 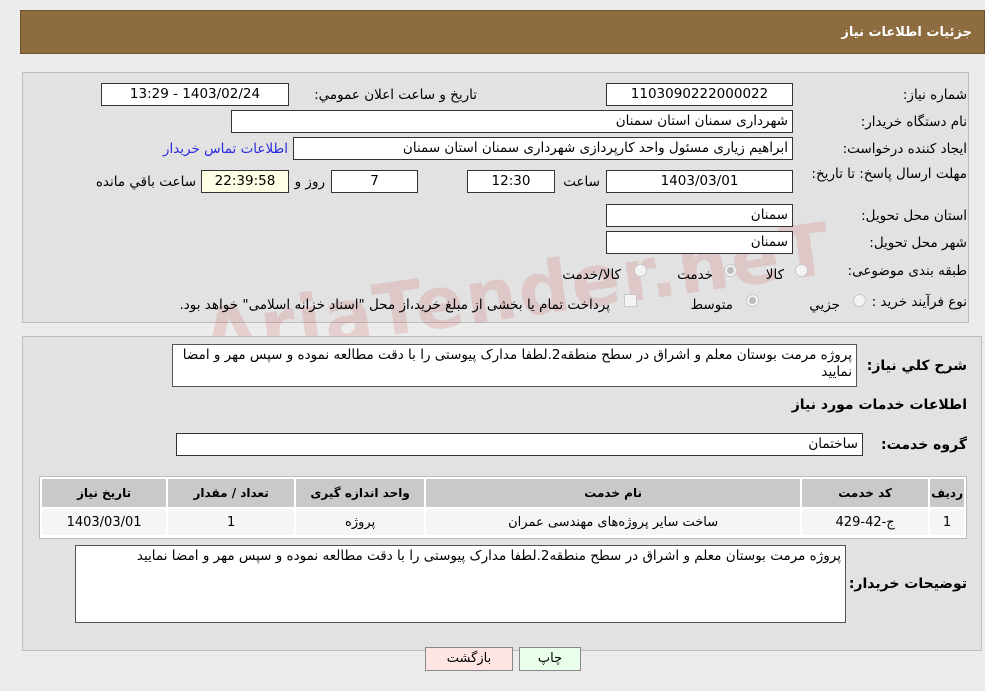 I want to click on cell-need-date: 1403/03/01, so click(x=104, y=522).